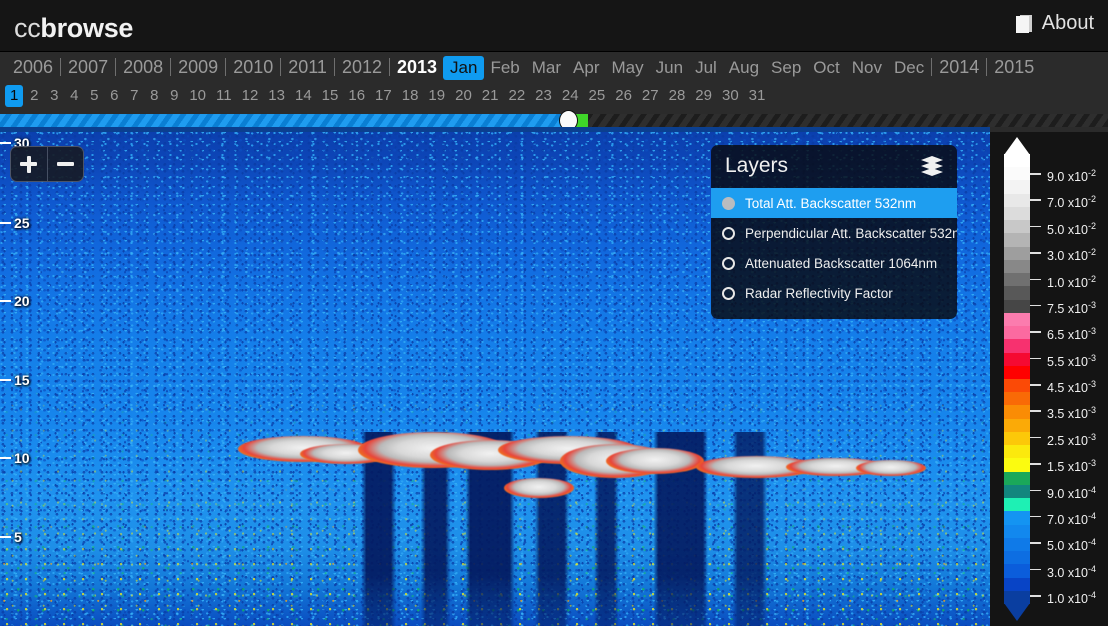  What do you see at coordinates (73, 28) in the screenshot?
I see `app-logo: ccbrowse` at bounding box center [73, 28].